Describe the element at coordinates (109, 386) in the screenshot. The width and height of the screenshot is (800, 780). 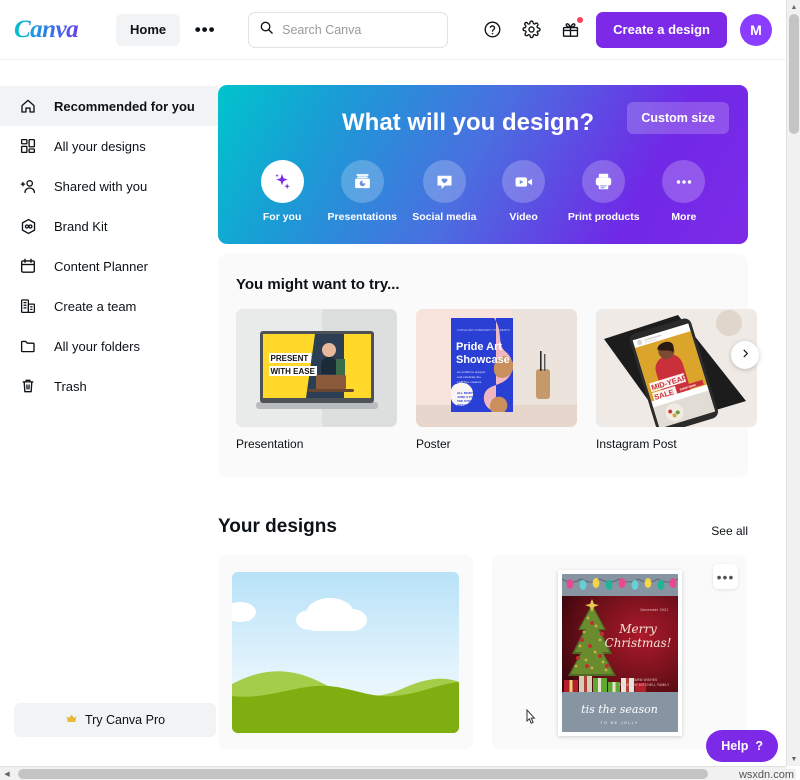
I see `sidebar-item-trash: Trash` at that location.